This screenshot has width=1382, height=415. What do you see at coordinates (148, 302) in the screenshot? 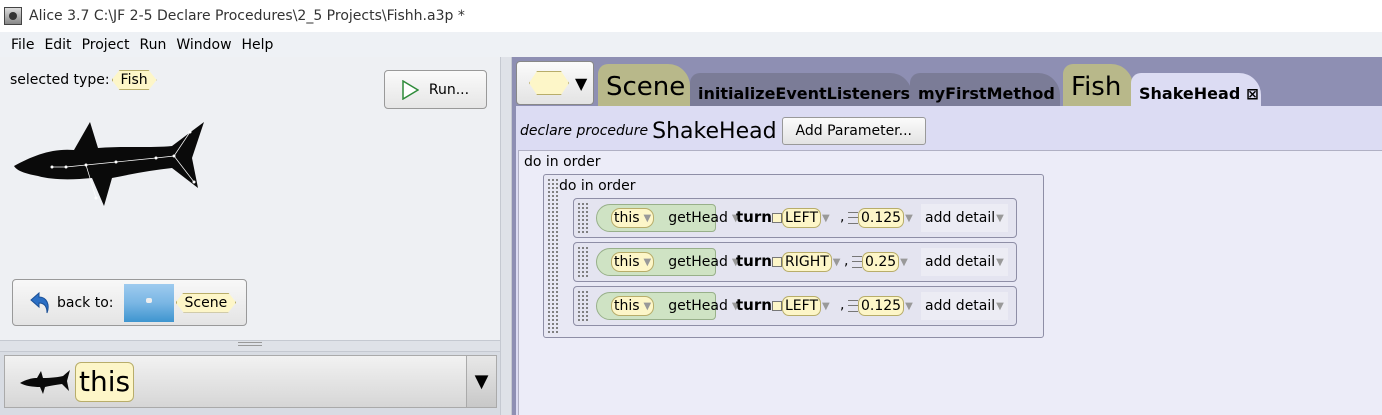
I see `scene-thumbnail` at bounding box center [148, 302].